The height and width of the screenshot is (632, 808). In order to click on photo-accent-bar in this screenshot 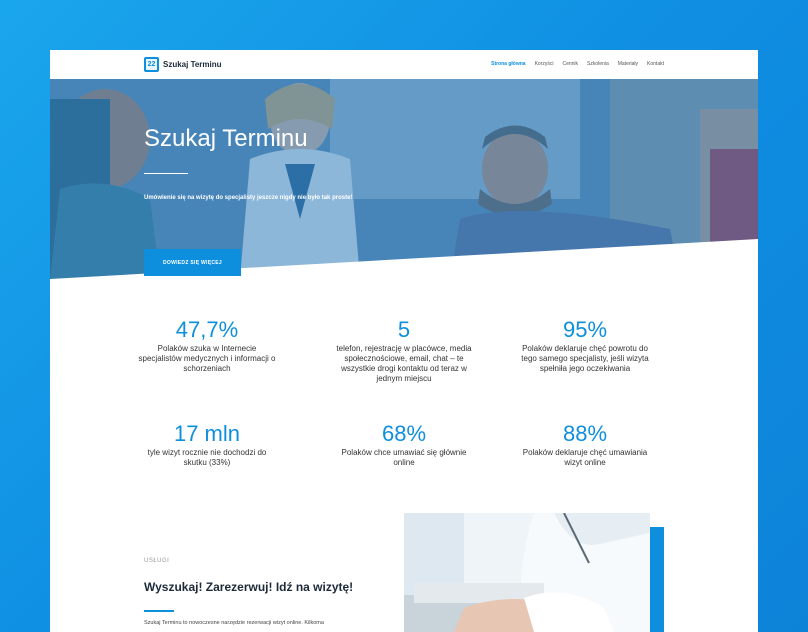, I will do `click(657, 579)`.